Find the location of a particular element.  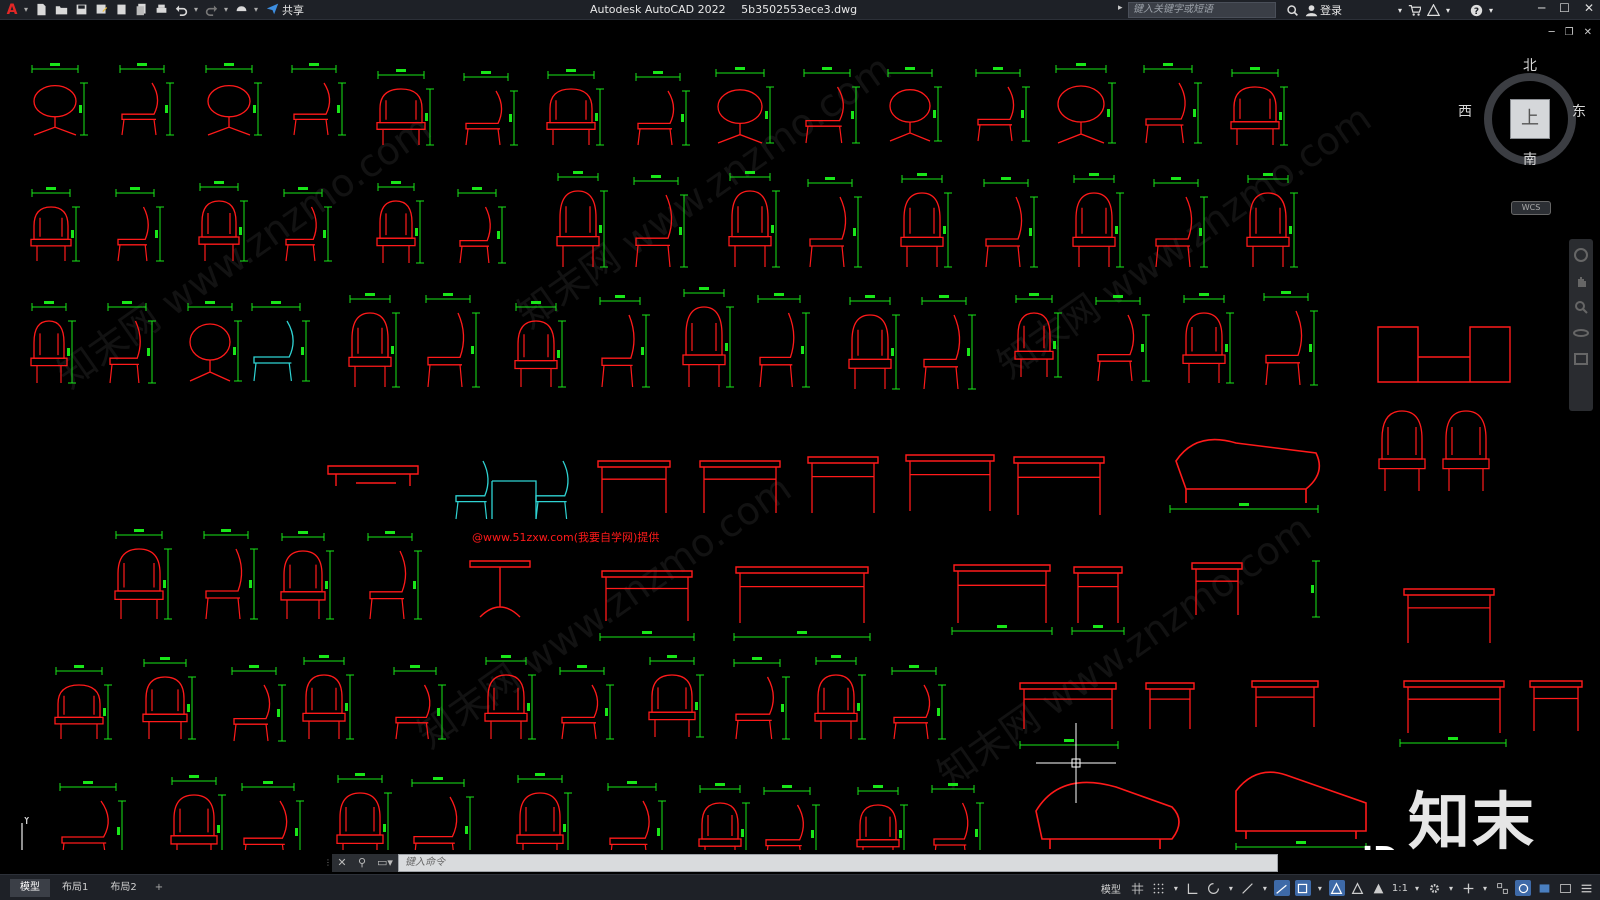

viewport-minimize-icon: ─ is located at coordinates (1552, 32).